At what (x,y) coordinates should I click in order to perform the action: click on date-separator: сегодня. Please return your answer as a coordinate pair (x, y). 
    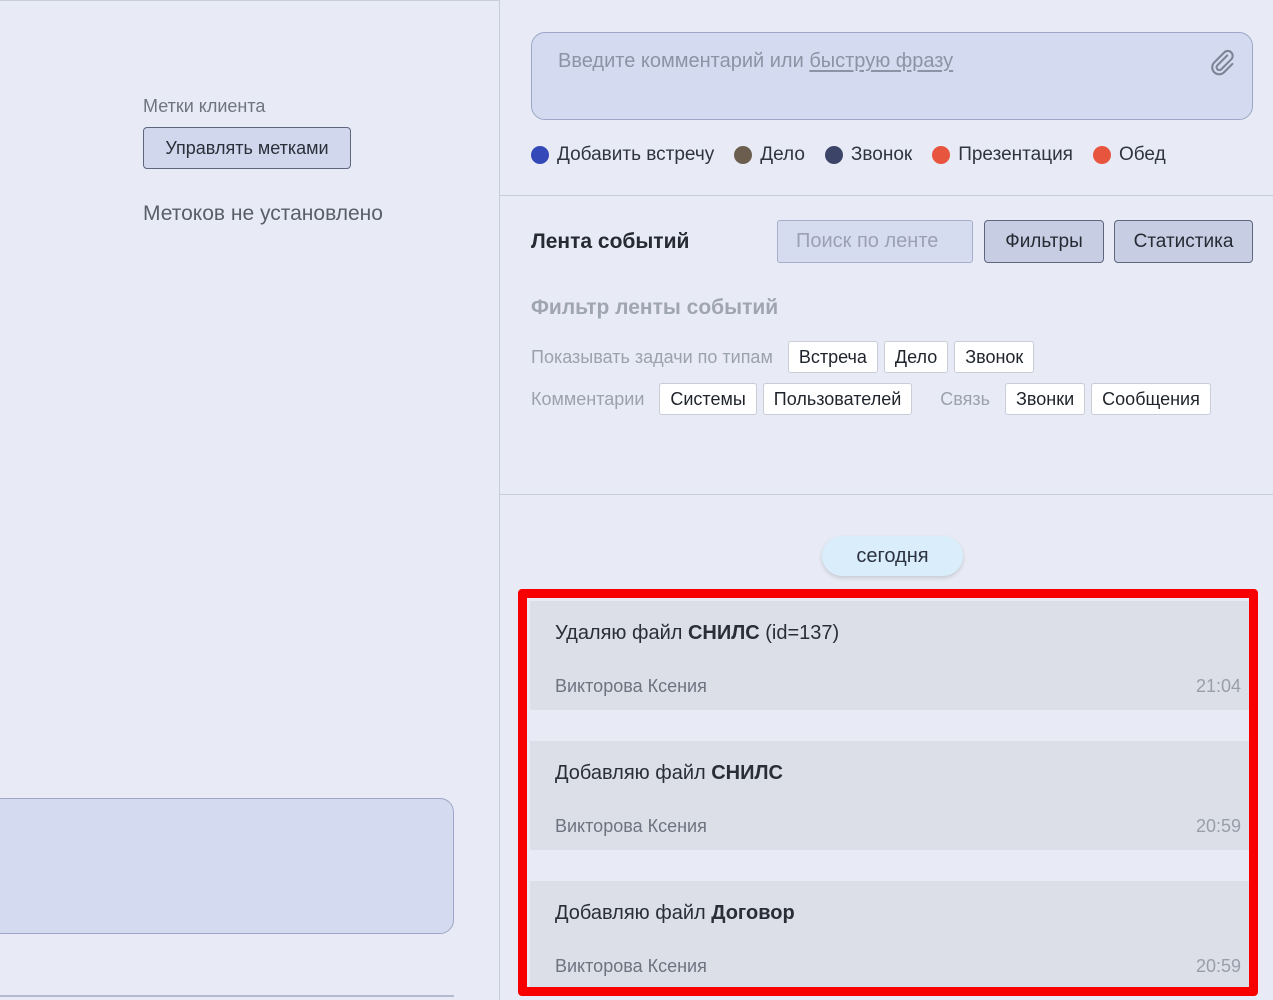
    Looking at the image, I should click on (892, 556).